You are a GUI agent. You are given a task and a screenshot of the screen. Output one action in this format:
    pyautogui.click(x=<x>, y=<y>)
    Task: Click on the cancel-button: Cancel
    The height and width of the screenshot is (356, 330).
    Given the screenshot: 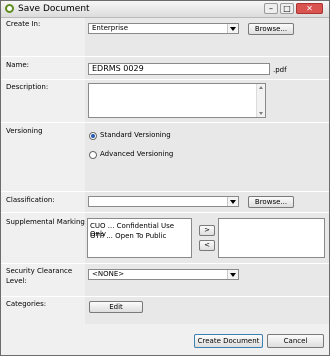 What is the action you would take?
    pyautogui.click(x=295, y=341)
    